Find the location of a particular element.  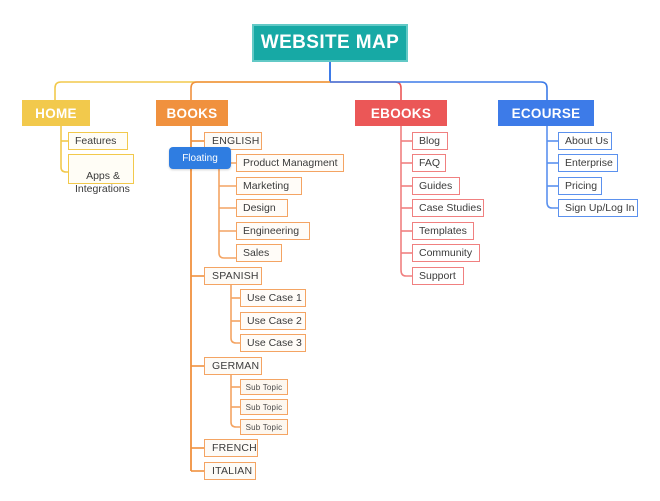

leaf-label: Use Case 1 is located at coordinates (274, 297).